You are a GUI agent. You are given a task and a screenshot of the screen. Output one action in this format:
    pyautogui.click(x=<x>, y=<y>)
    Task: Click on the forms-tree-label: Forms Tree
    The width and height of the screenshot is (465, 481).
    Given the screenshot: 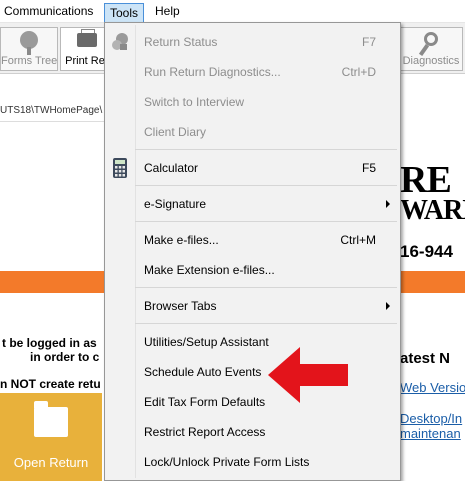 What is the action you would take?
    pyautogui.click(x=29, y=61)
    